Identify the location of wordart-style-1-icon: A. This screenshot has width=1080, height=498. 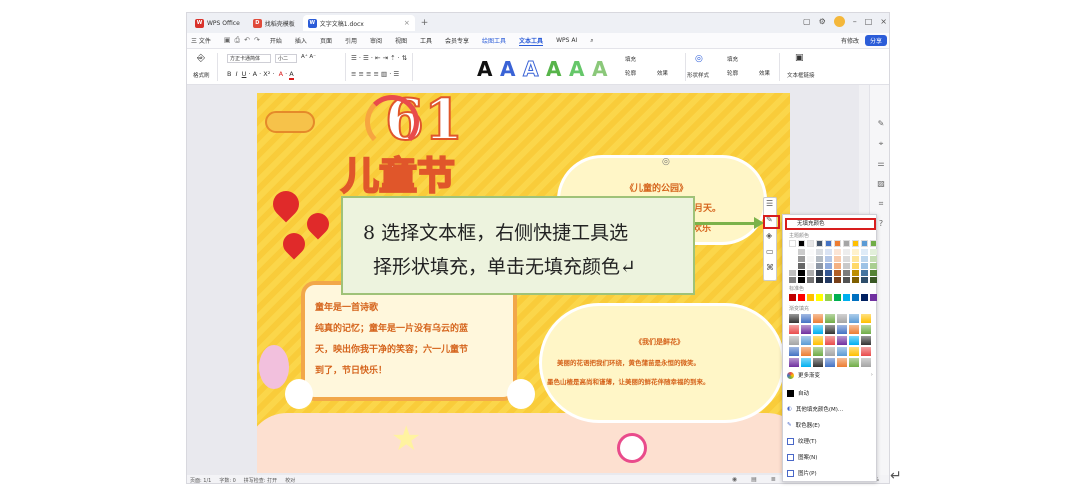
(484, 69).